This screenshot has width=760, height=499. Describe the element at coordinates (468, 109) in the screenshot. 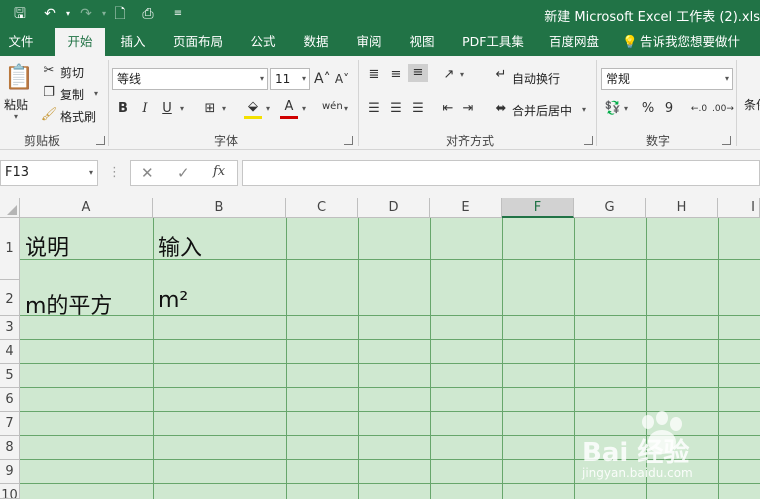

I see `increase-indent-icon: ⇥` at that location.